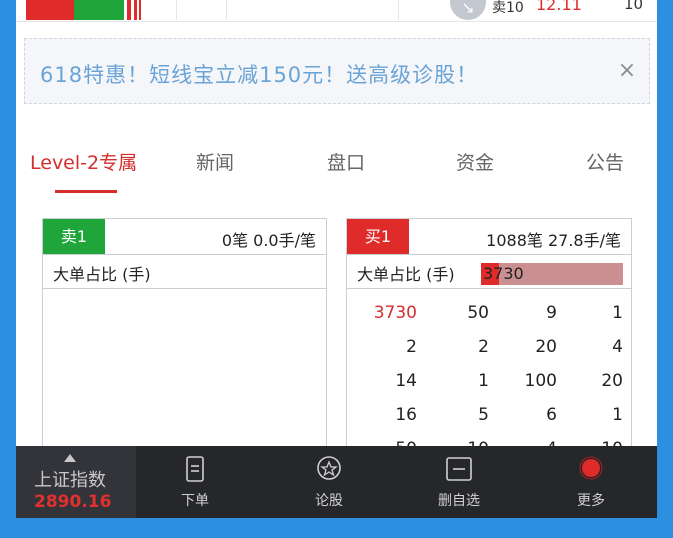  I want to click on buy1-ratio-row: 大单占比 (手) 3730, so click(489, 272).